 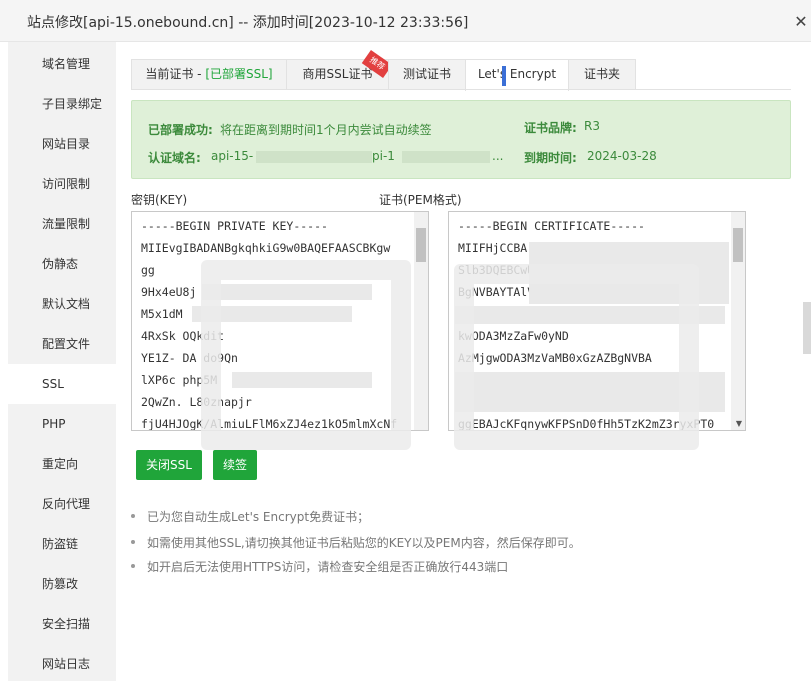 I want to click on key-line: gg, so click(x=148, y=270).